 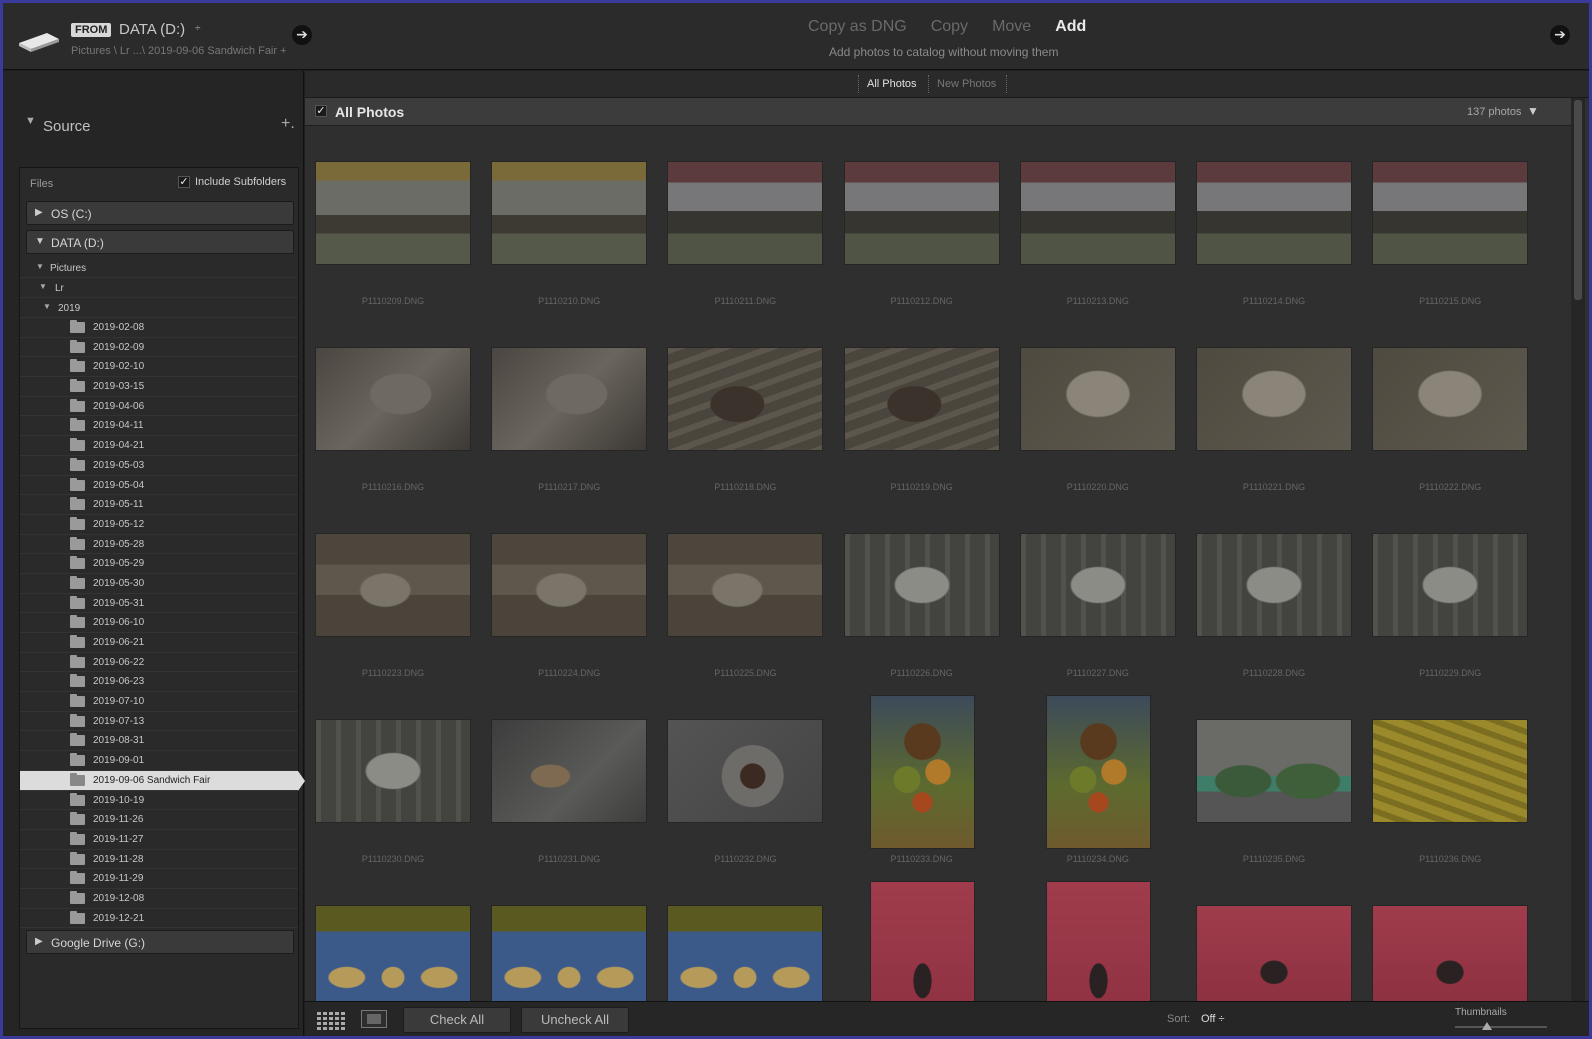 I want to click on folder-item: 2019-05-31, so click(x=159, y=604).